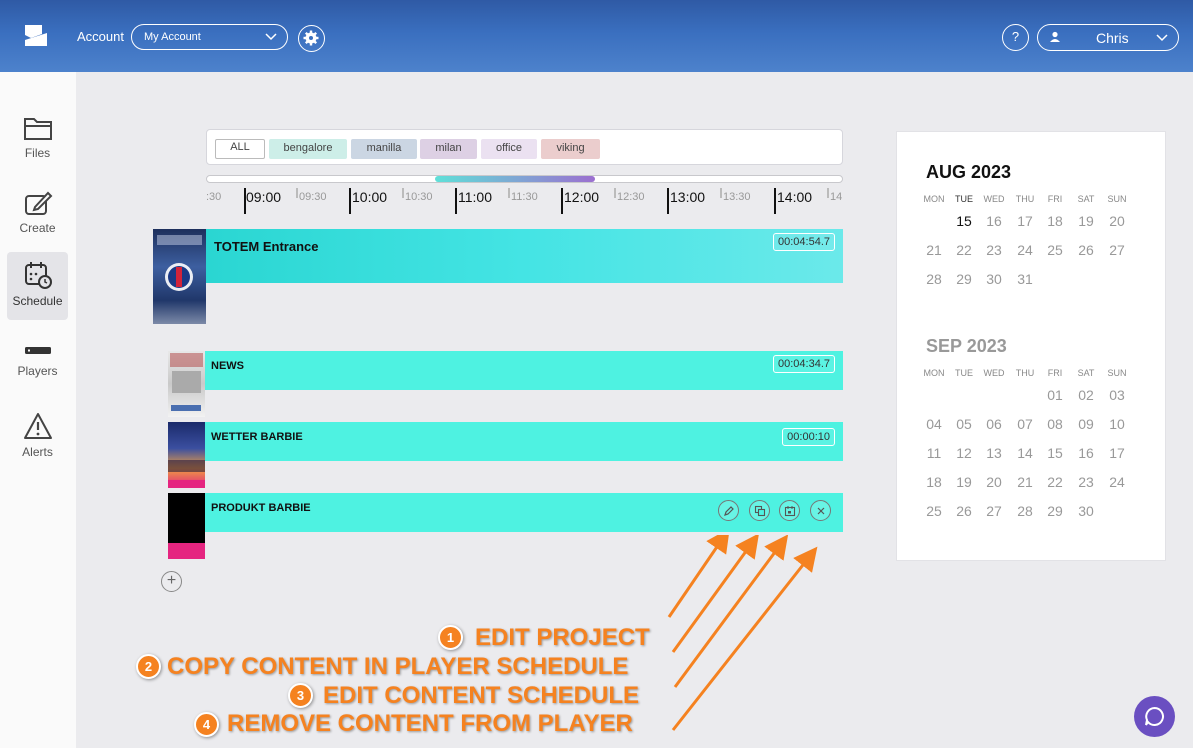 The width and height of the screenshot is (1193, 748). I want to click on calendar-day: 03, so click(1117, 395).